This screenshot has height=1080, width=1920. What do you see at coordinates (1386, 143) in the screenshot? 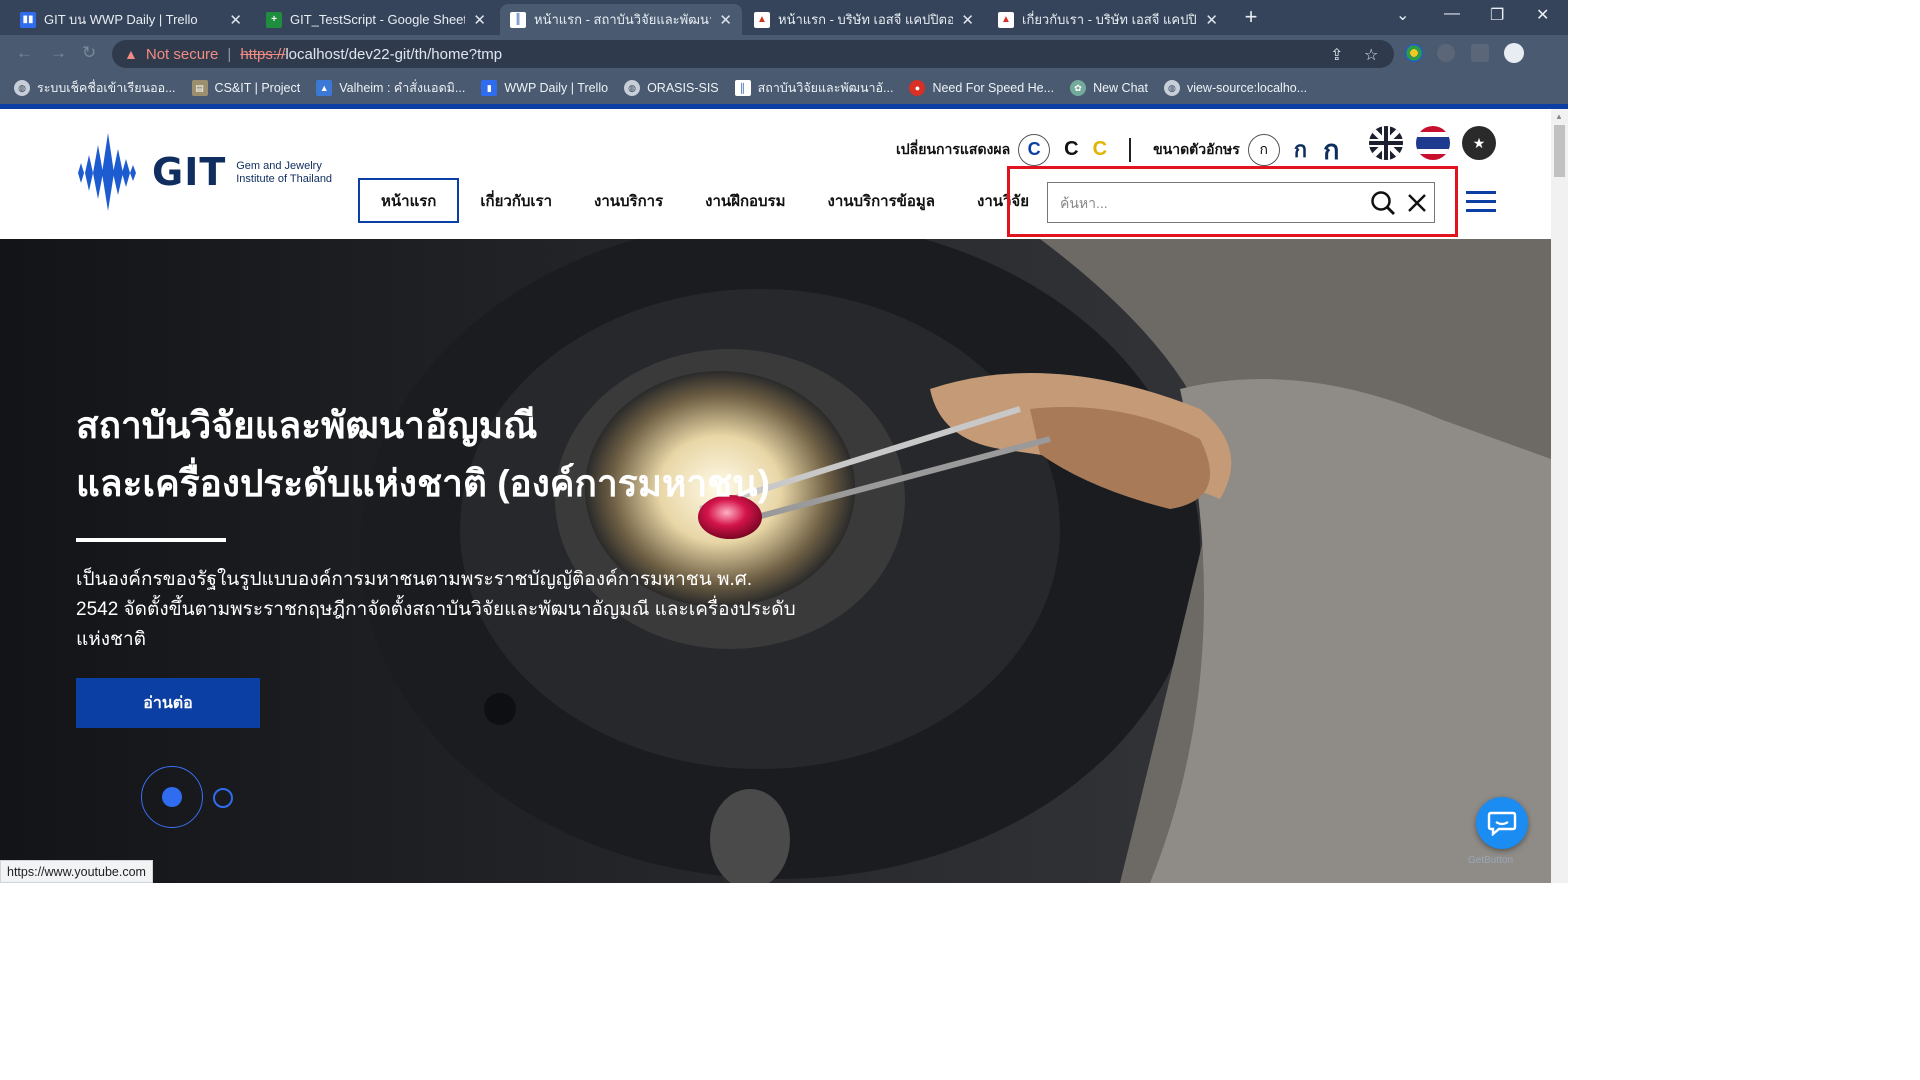
I see `uk-flag-icon` at bounding box center [1386, 143].